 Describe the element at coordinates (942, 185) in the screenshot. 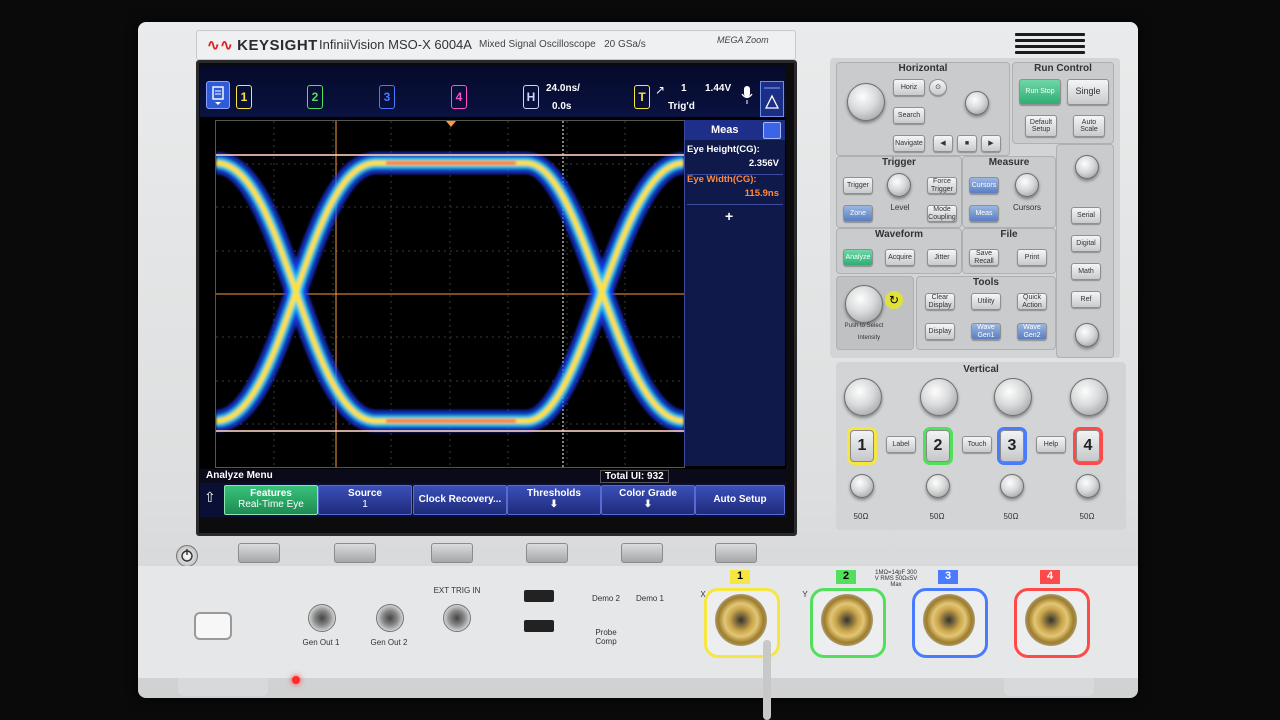

I see `force-trigger-button: Force Trigger` at that location.